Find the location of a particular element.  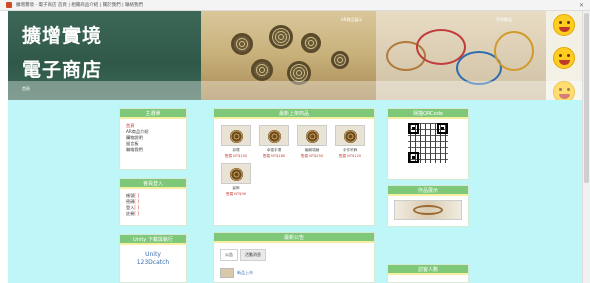

banner-shade is located at coordinates (295, 90).